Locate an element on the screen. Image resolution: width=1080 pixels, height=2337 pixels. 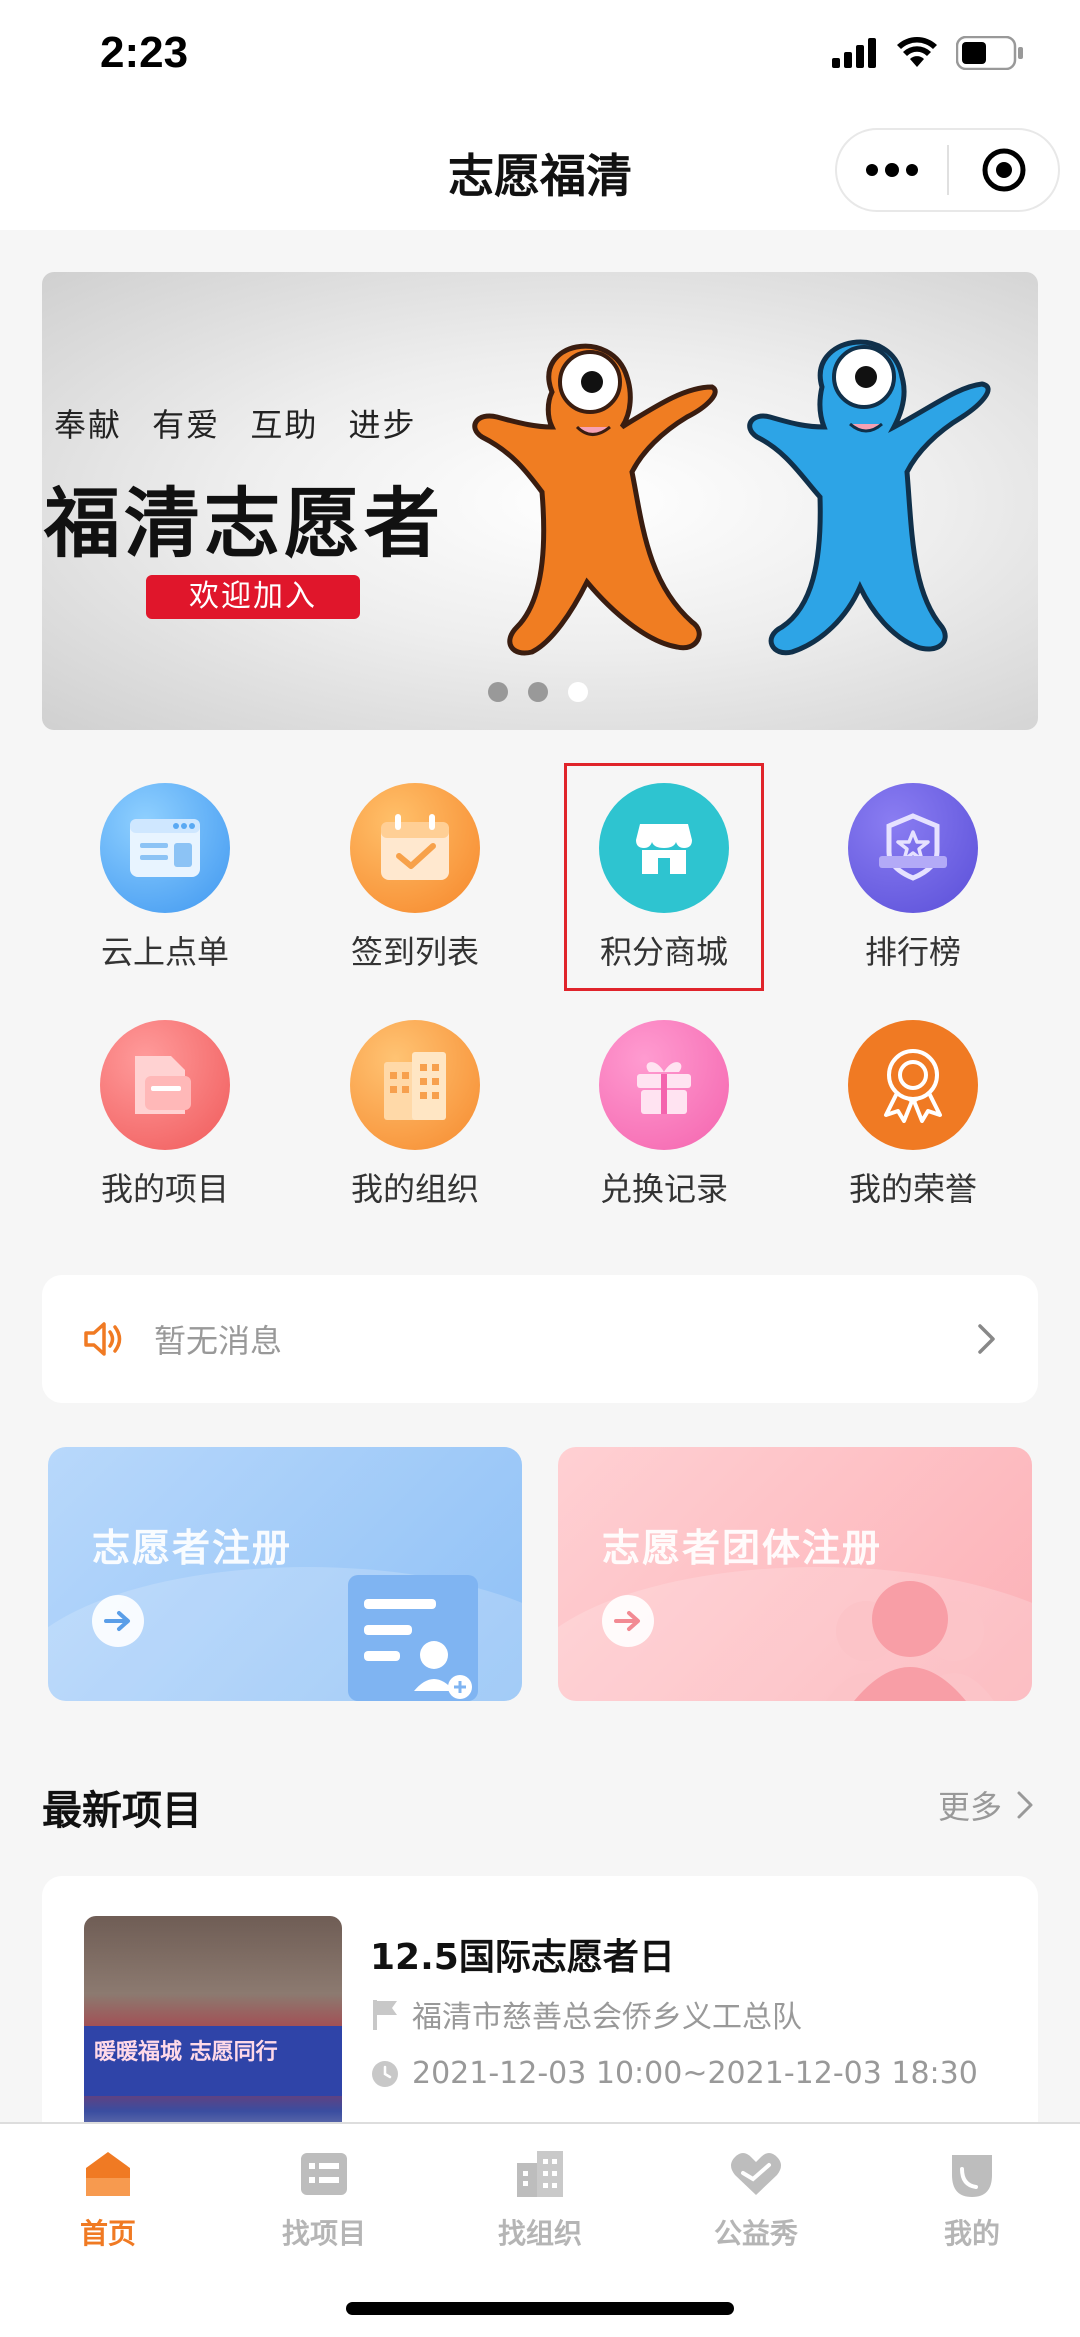
menu-label: 积分商城 is located at coordinates (663, 952).